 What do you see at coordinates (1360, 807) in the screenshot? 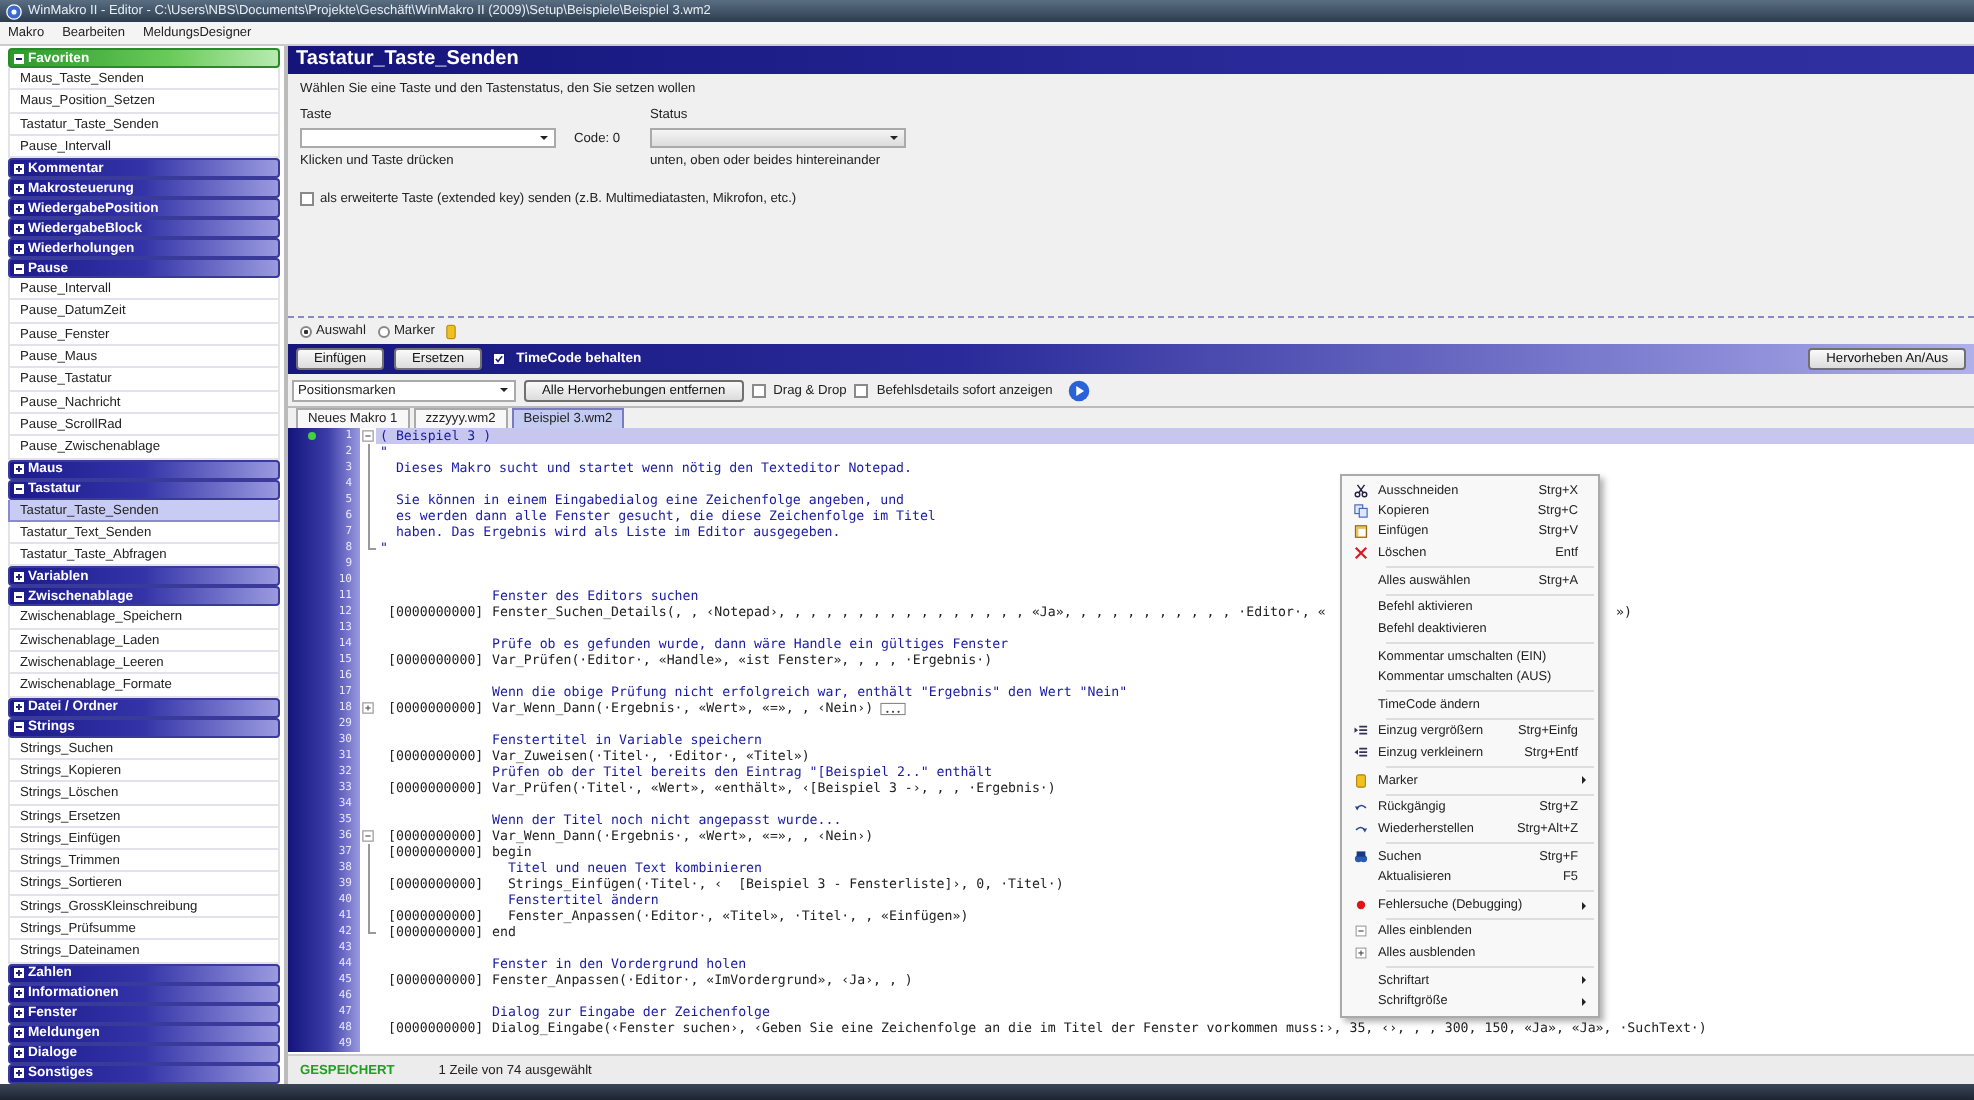
I see `undo-icon` at bounding box center [1360, 807].